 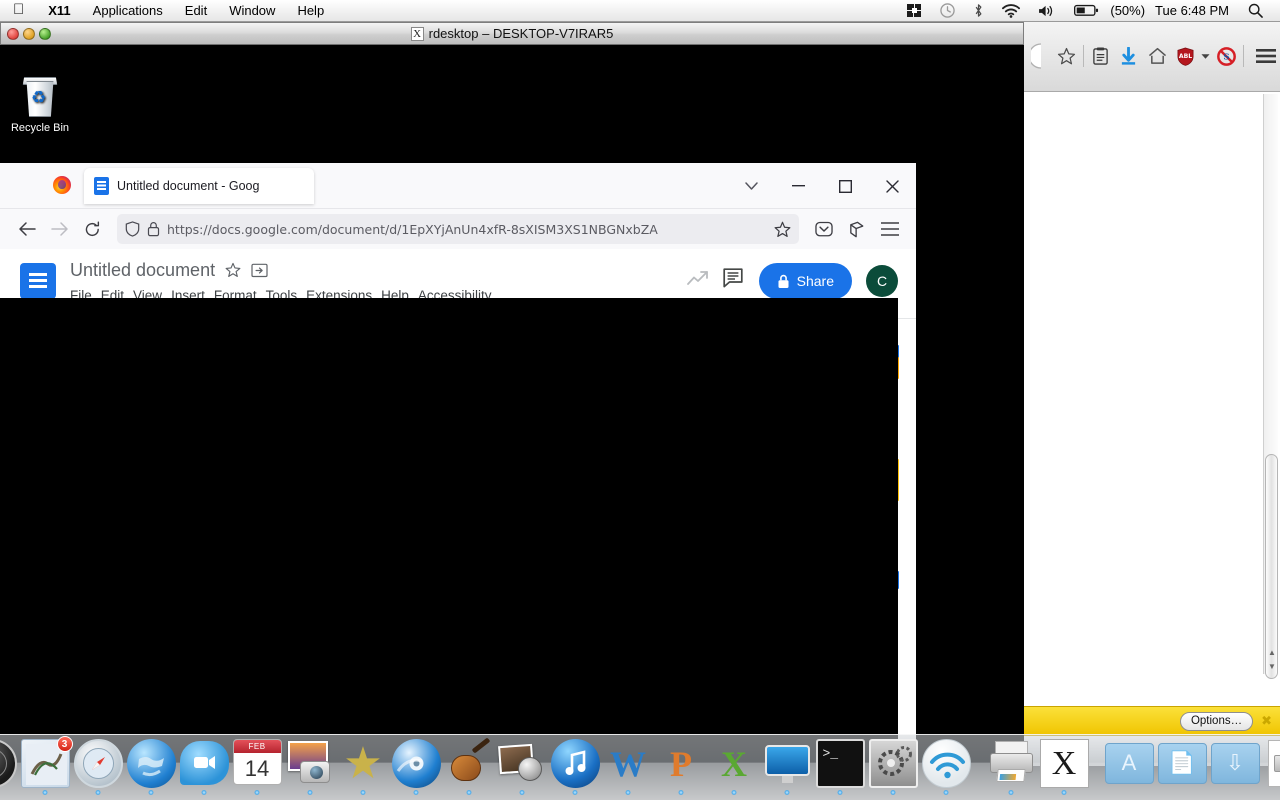 What do you see at coordinates (1185, 56) in the screenshot?
I see `adblock-icon: ABL` at bounding box center [1185, 56].